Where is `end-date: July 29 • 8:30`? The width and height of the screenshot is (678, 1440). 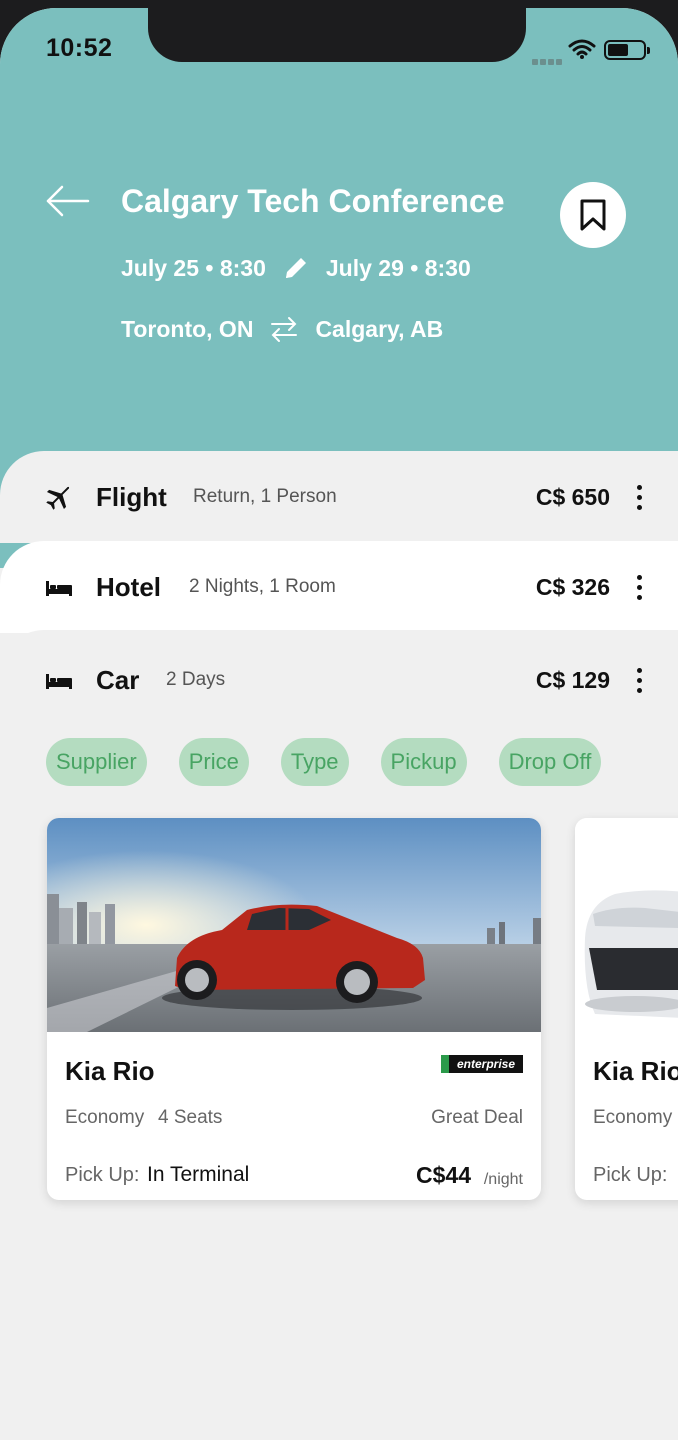
end-date: July 29 • 8:30 is located at coordinates (398, 267).